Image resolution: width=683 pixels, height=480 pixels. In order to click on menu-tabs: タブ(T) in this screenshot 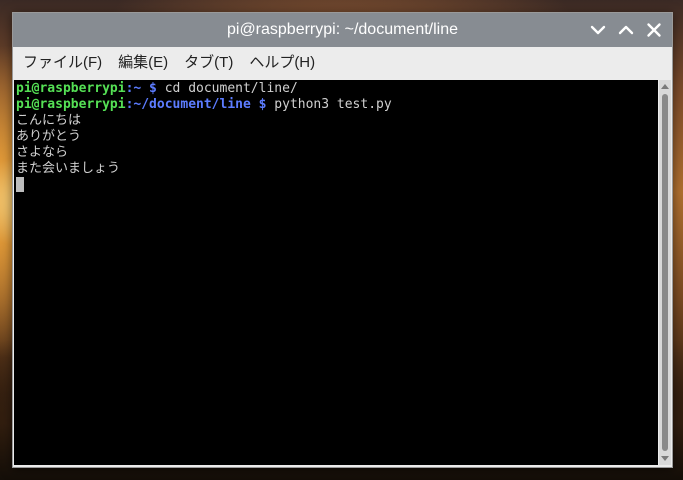, I will do `click(208, 63)`.